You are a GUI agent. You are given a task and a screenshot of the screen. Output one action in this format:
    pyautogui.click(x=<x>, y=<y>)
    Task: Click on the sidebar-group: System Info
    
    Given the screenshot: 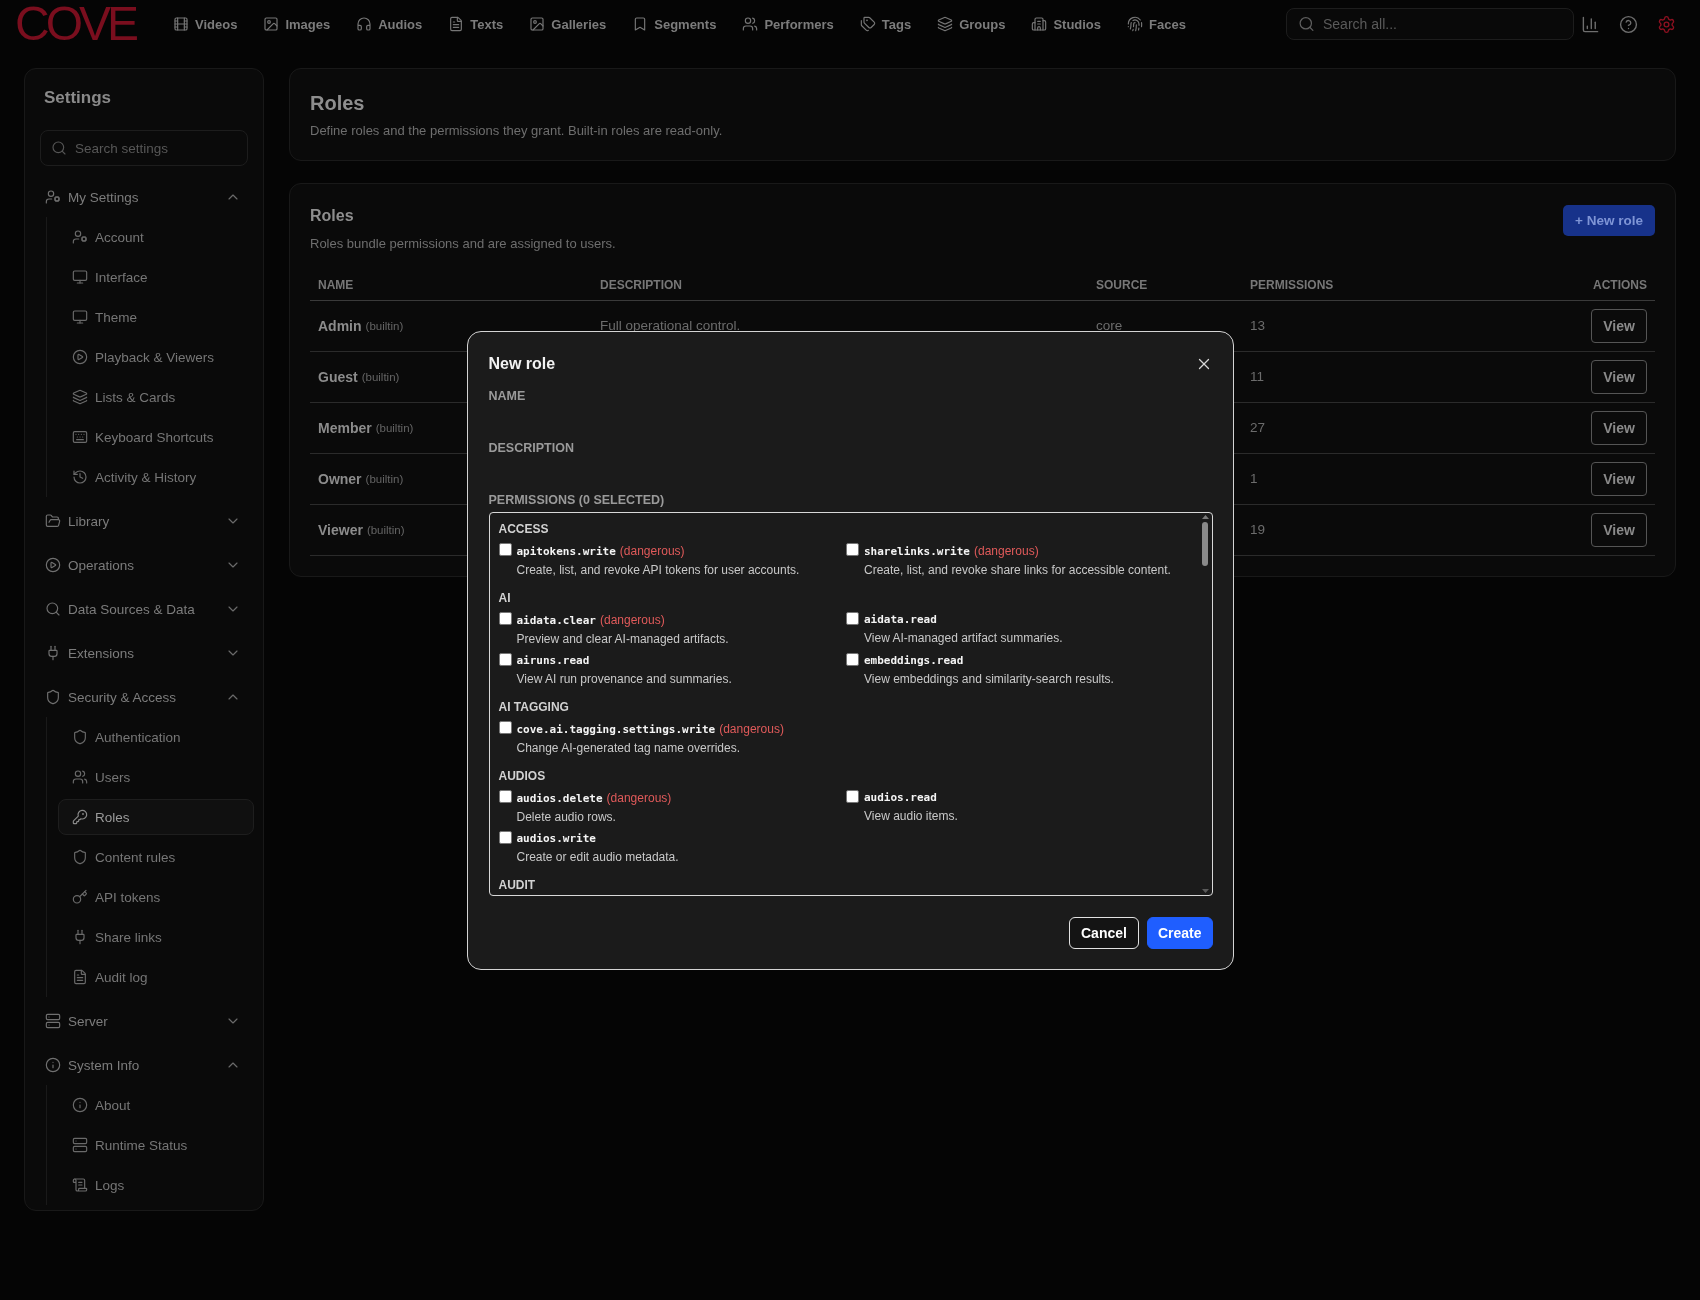 What is the action you would take?
    pyautogui.click(x=144, y=1065)
    